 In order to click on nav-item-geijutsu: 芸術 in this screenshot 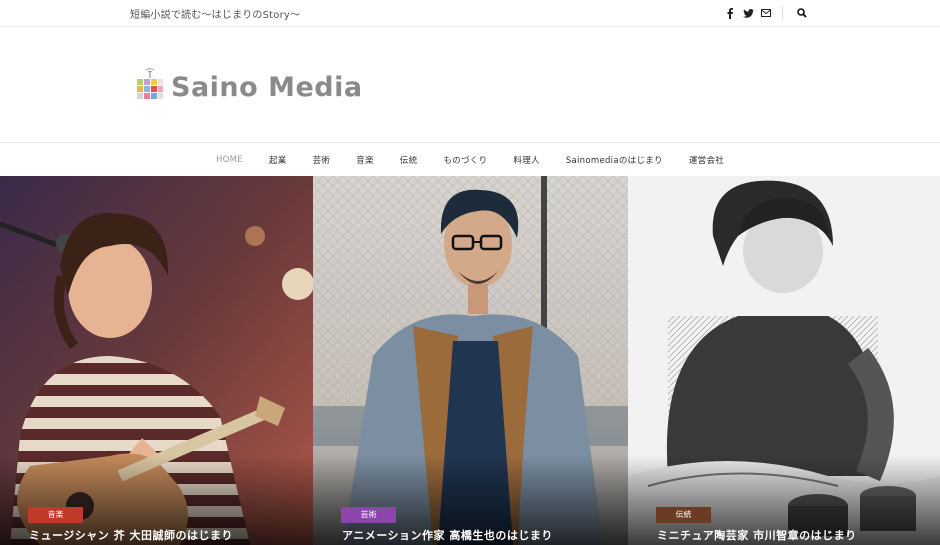, I will do `click(322, 160)`.